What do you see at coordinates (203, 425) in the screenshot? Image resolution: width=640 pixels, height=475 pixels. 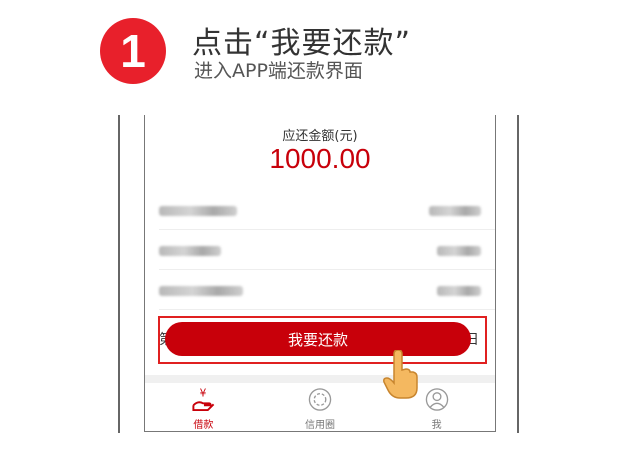 I see `tab-borrow-label: 借款` at bounding box center [203, 425].